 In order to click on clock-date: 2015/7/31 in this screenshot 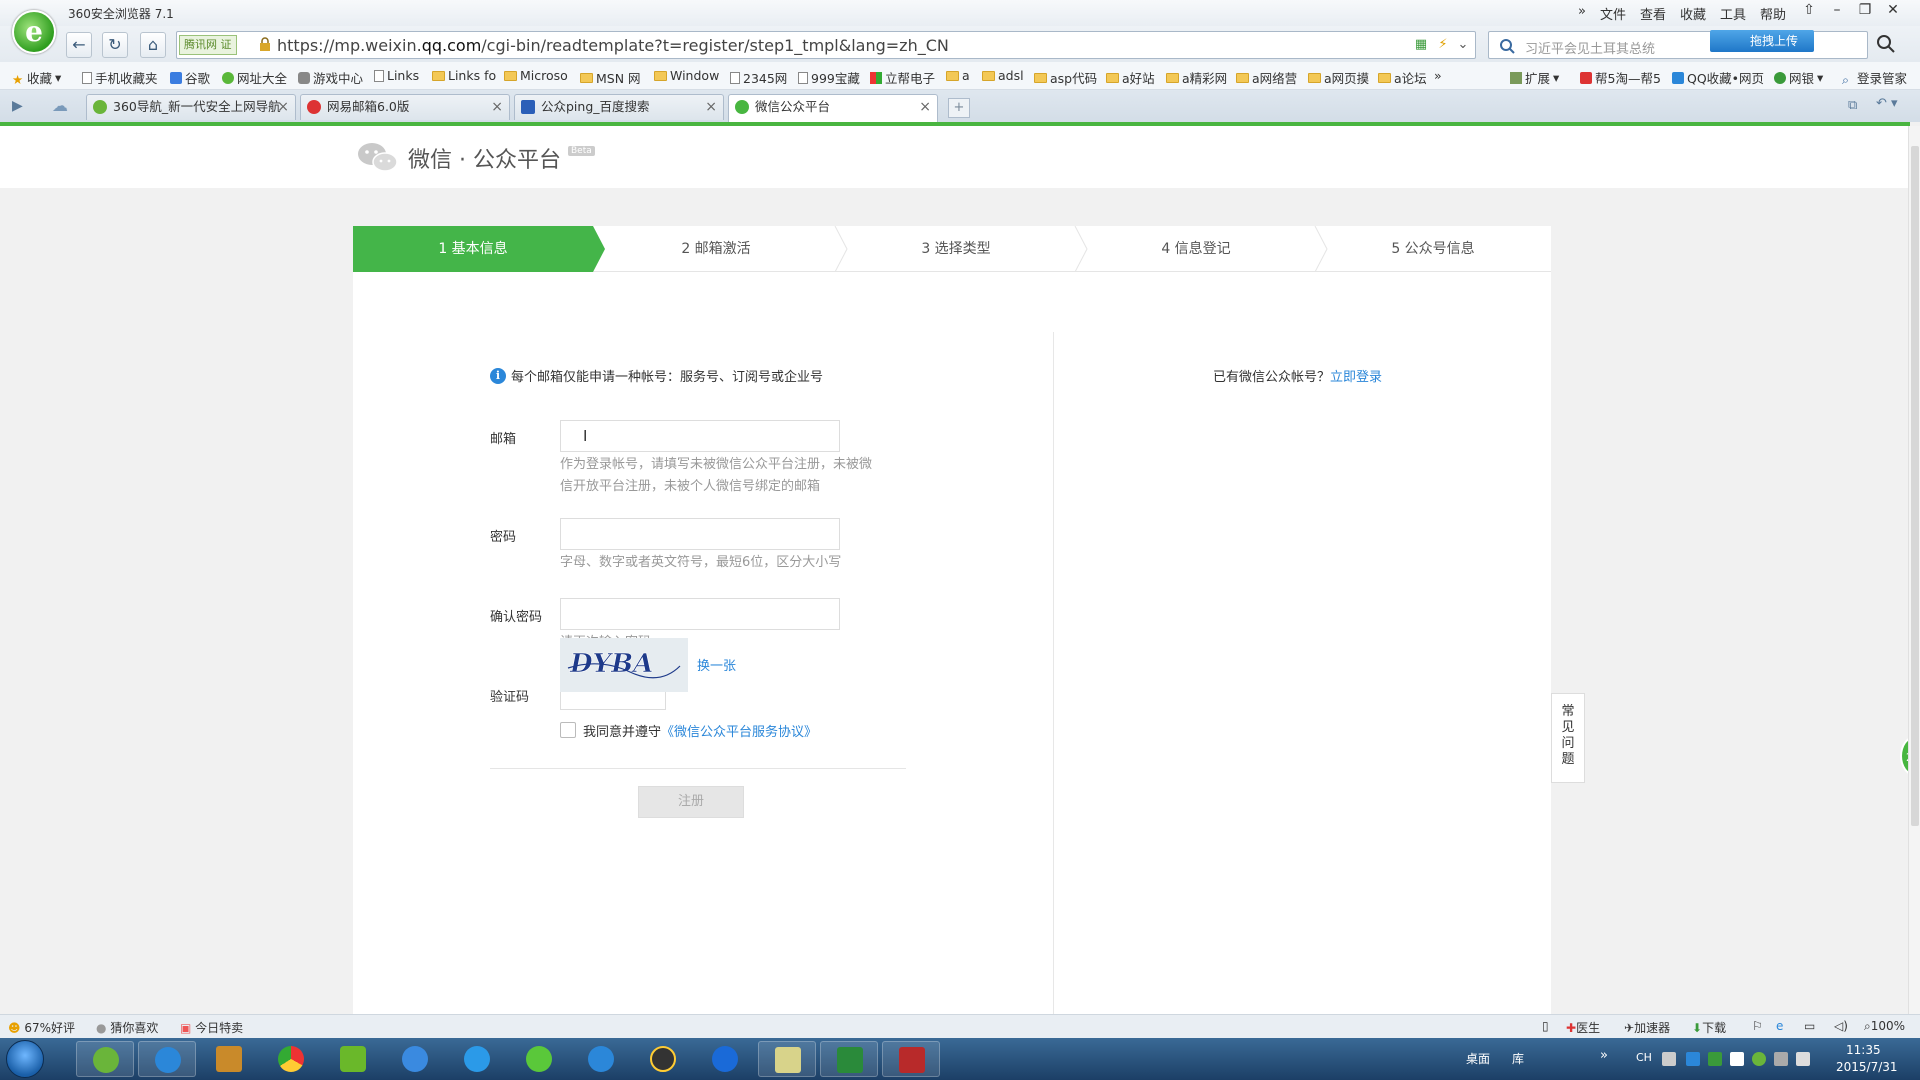, I will do `click(1867, 1067)`.